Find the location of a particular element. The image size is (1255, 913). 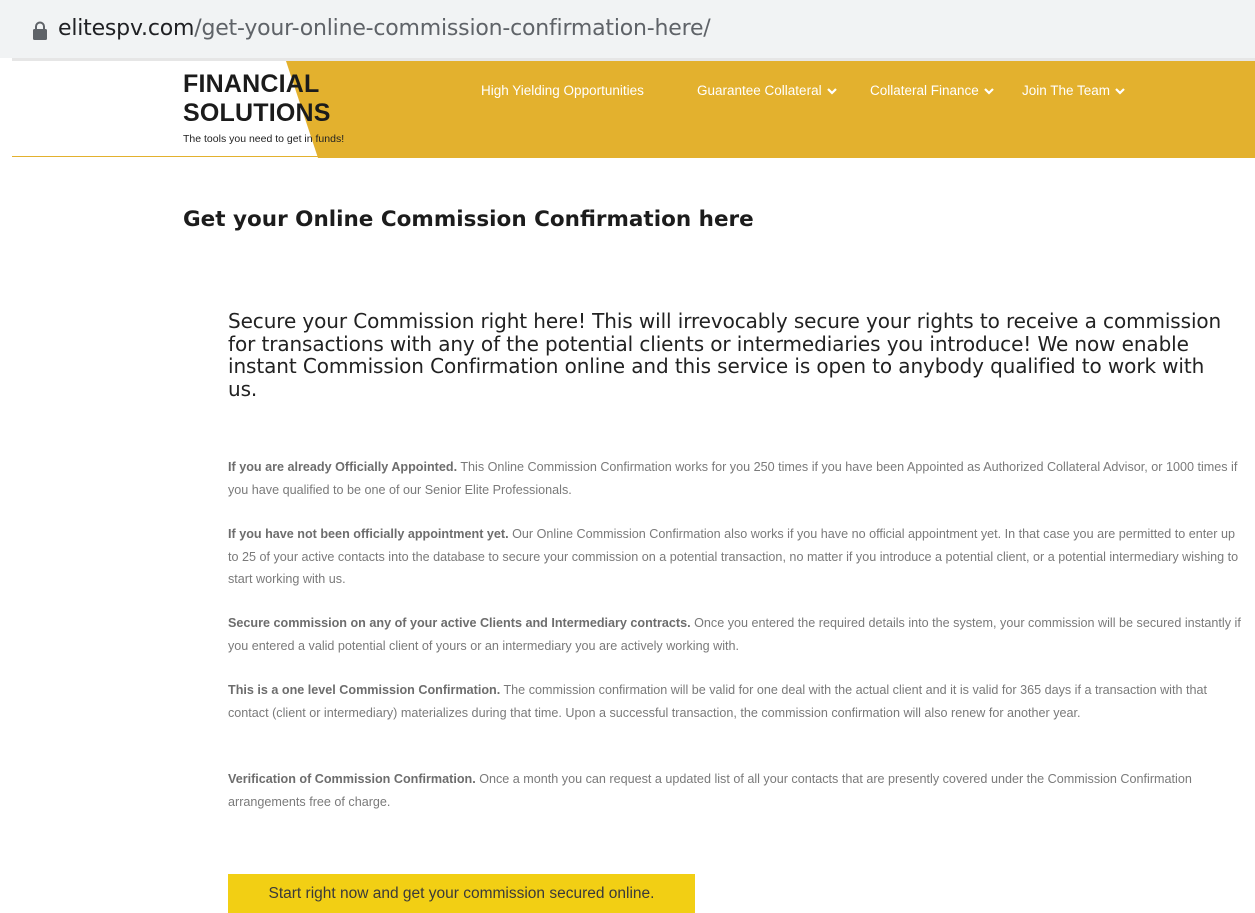

lock-icon is located at coordinates (40, 30).